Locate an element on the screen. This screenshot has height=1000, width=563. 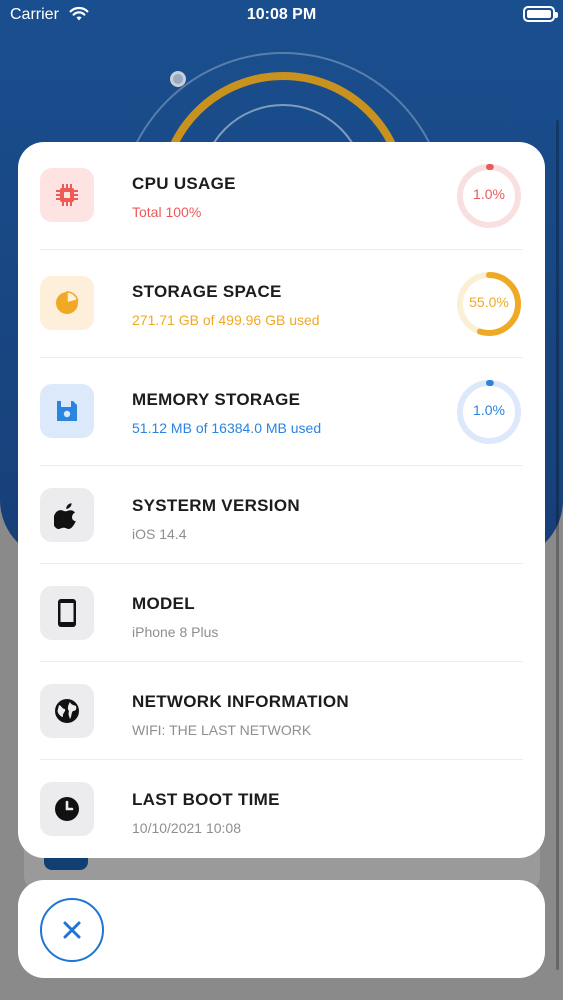
memory-storage-subtitle: 51.12 MB of 16384.0 MB used is located at coordinates (227, 428).